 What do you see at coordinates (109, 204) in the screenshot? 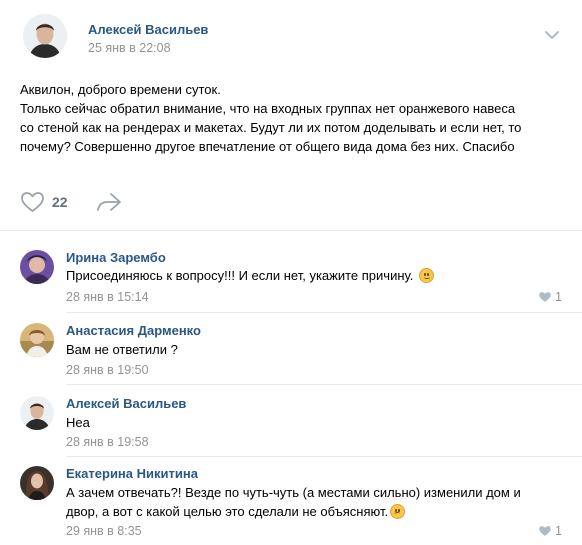
I see `share-arrow-icon` at bounding box center [109, 204].